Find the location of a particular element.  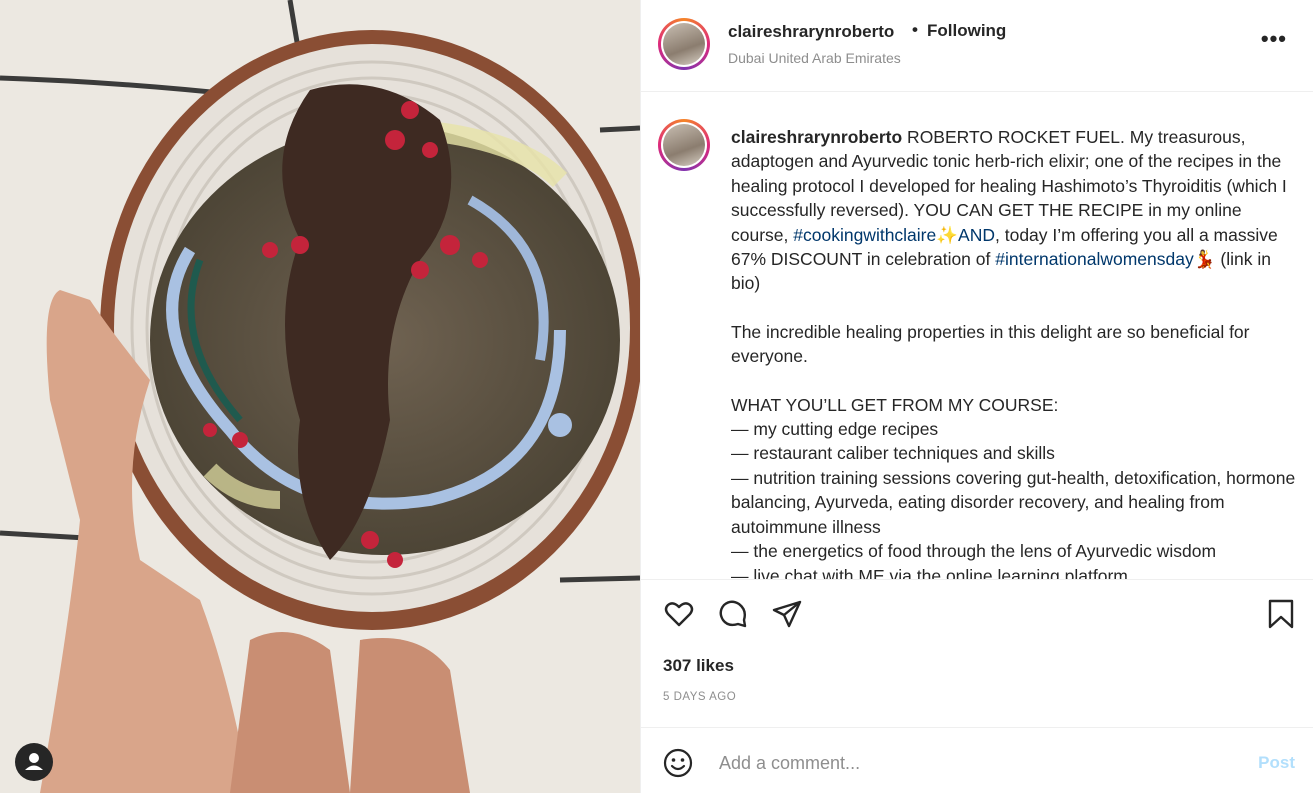

list-item: — my cutting edge recipes is located at coordinates (835, 429).